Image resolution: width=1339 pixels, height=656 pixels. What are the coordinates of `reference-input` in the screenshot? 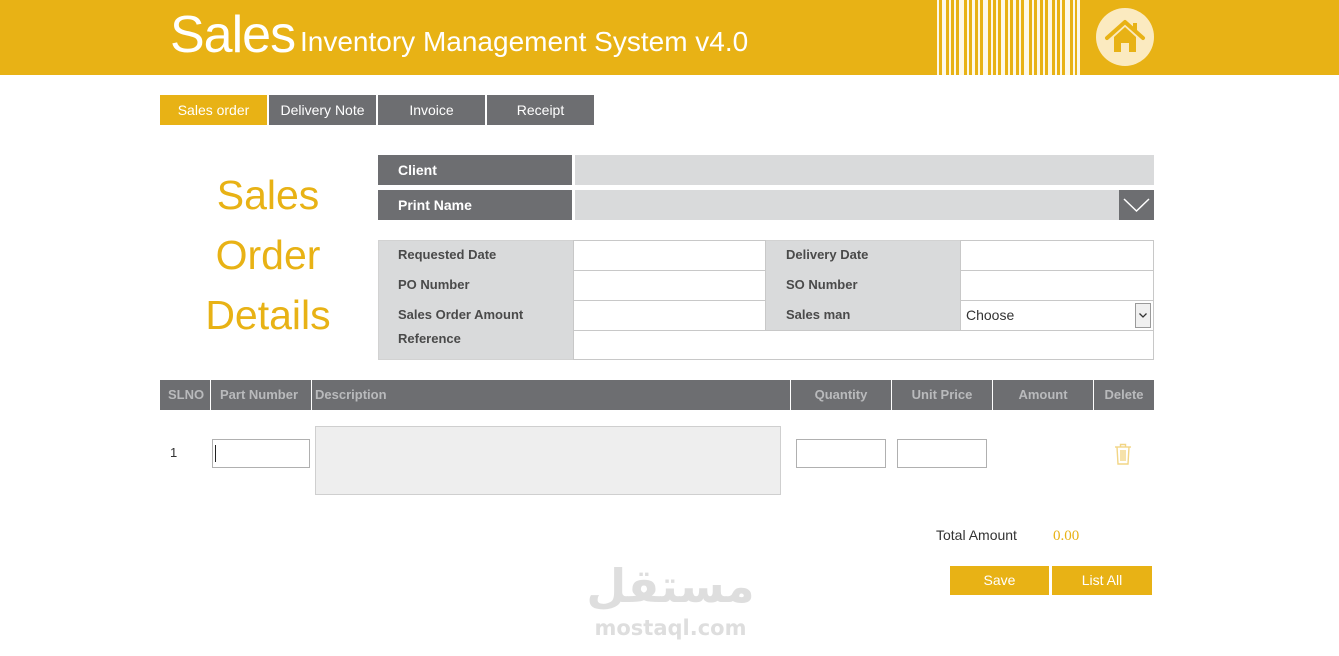 It's located at (863, 345).